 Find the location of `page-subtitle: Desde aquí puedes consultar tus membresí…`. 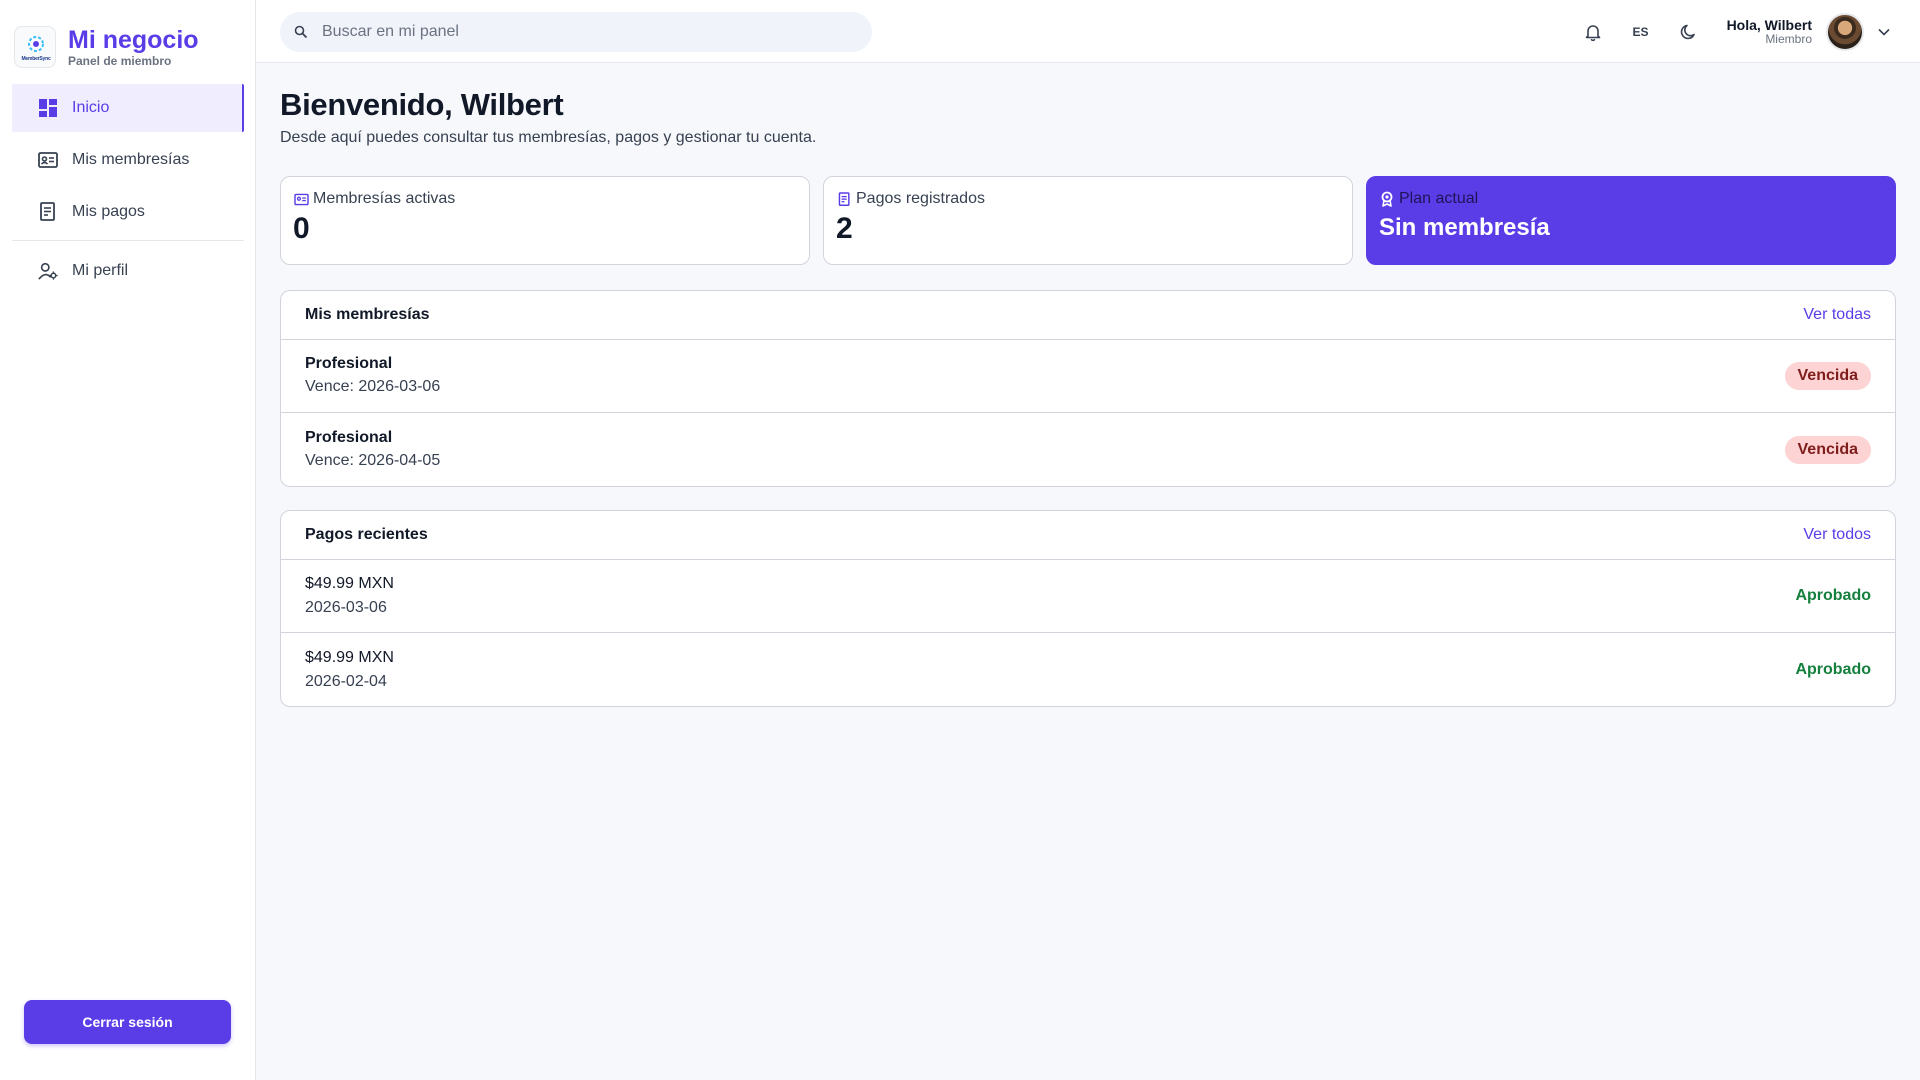

page-subtitle: Desde aquí puedes consultar tus membresí… is located at coordinates (548, 137).